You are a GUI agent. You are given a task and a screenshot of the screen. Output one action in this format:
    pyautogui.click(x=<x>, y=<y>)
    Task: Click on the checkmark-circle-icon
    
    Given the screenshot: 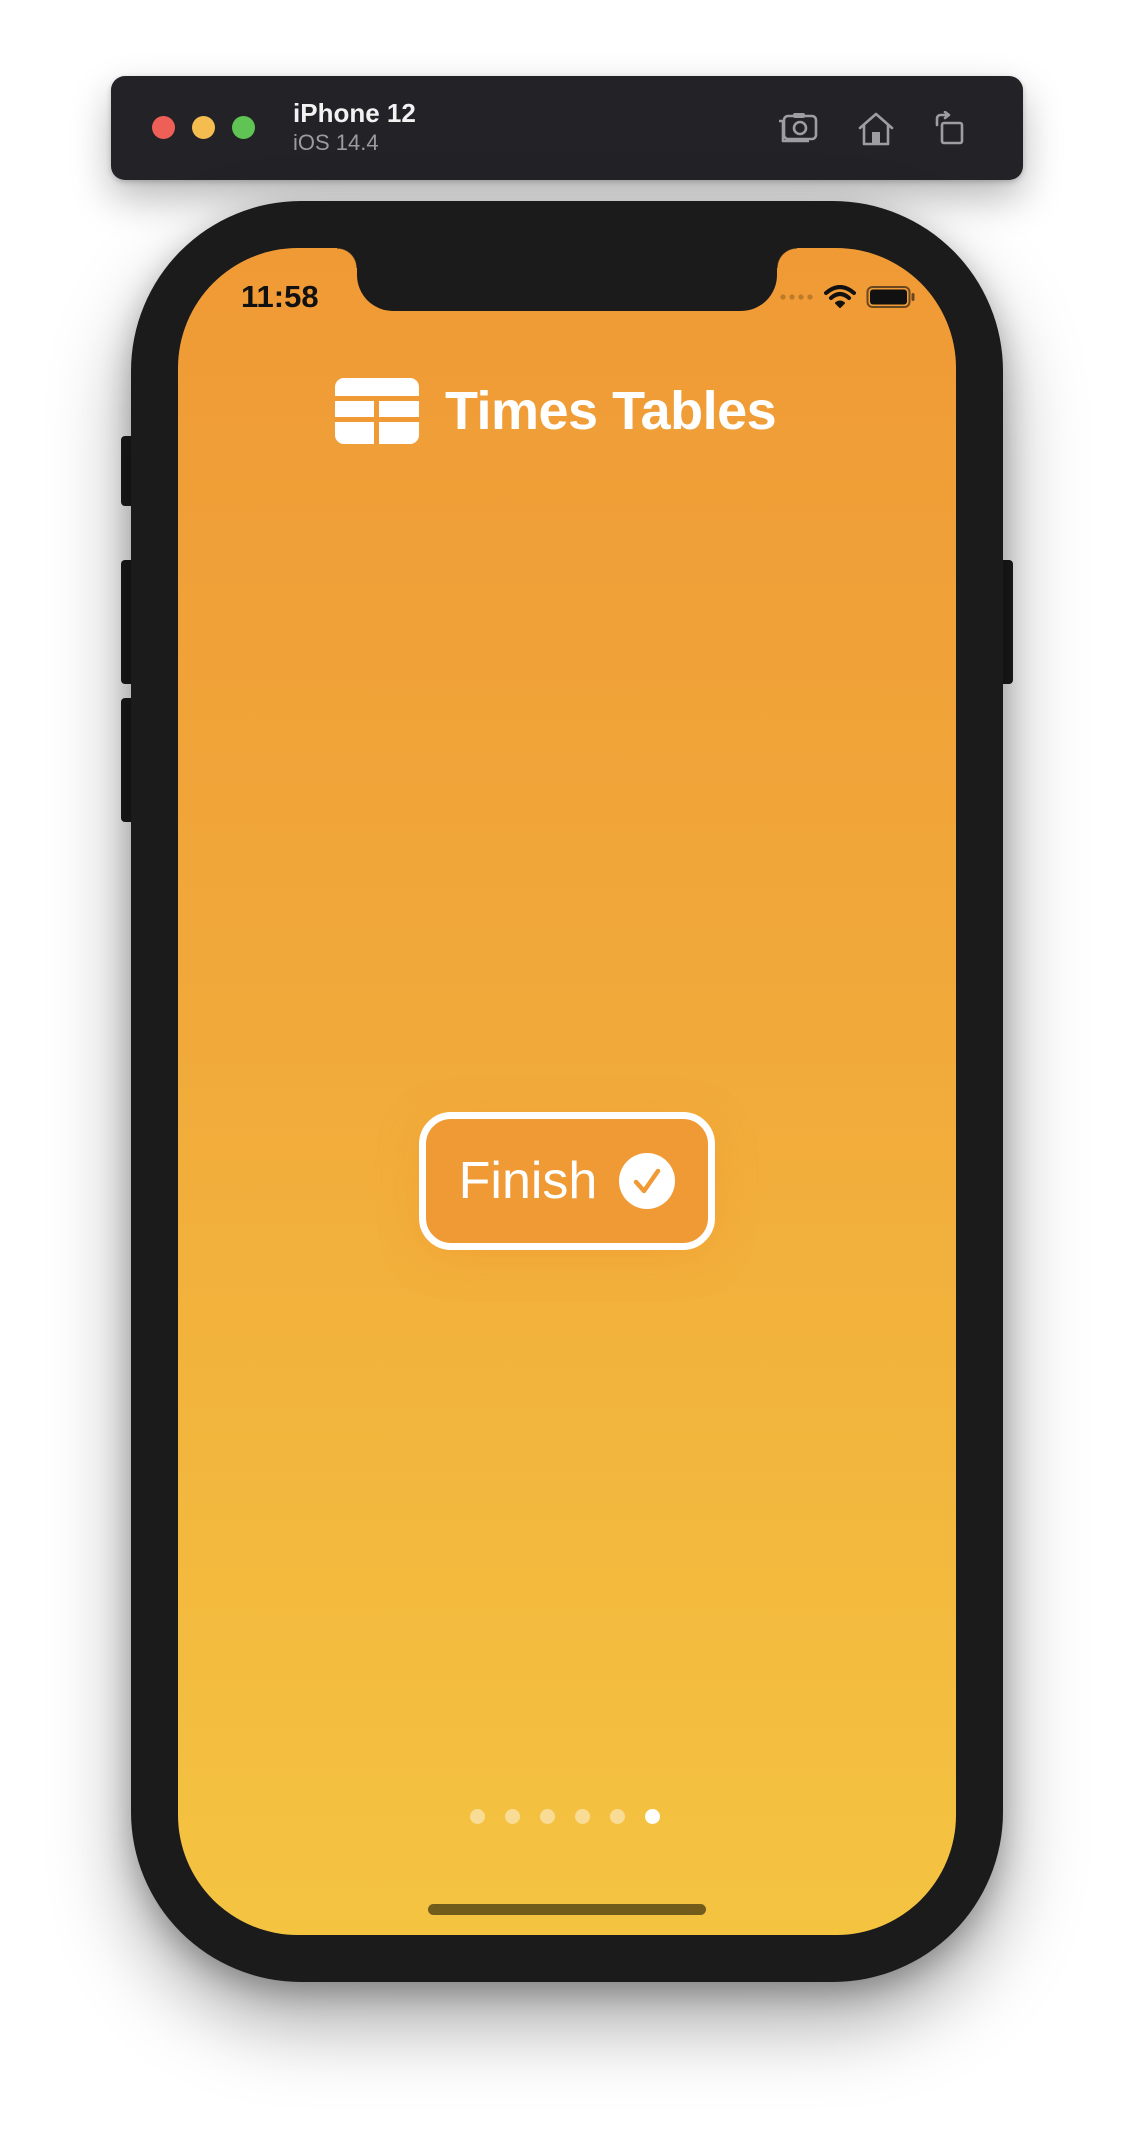 What is the action you would take?
    pyautogui.click(x=647, y=1181)
    